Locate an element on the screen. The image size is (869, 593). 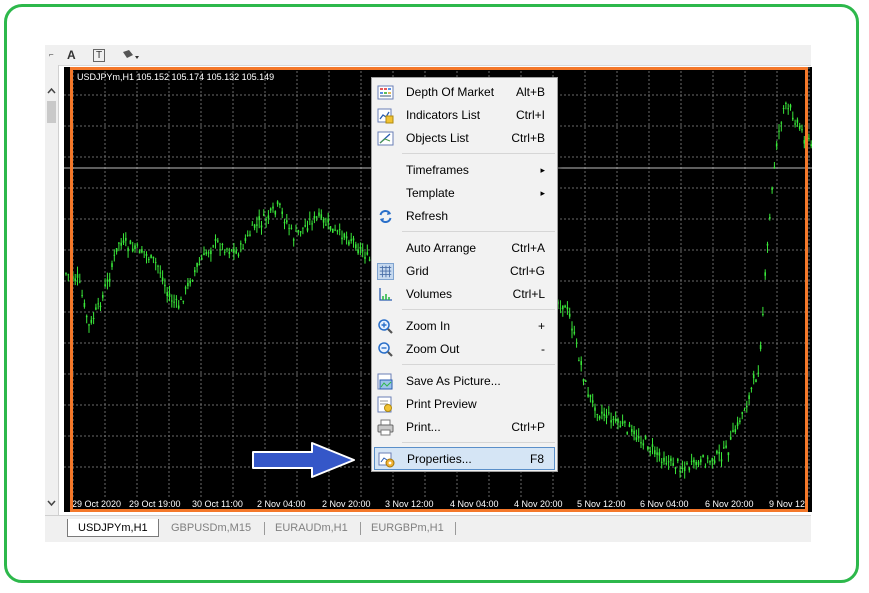
menu-item-volumes: Volumes Ctrl+L is located at coordinates (464, 294).